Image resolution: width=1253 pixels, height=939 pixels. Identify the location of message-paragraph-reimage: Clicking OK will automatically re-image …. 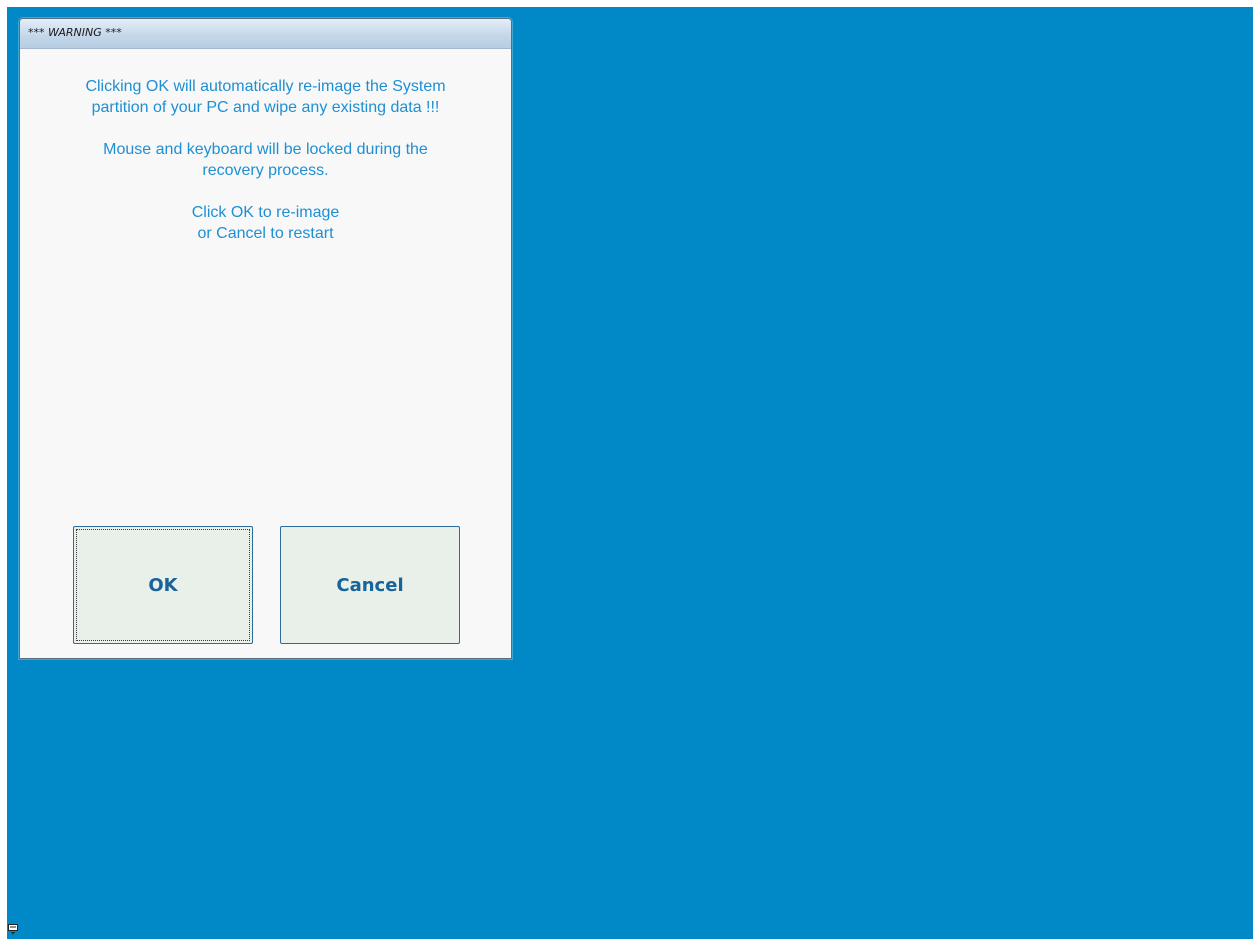
(265, 97).